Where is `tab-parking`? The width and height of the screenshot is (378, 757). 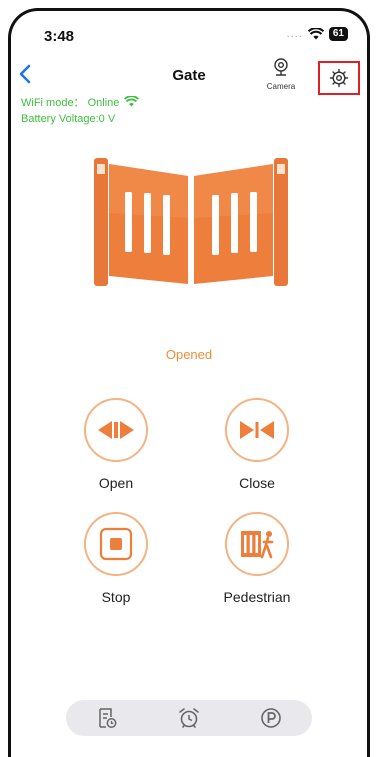 tab-parking is located at coordinates (271, 718).